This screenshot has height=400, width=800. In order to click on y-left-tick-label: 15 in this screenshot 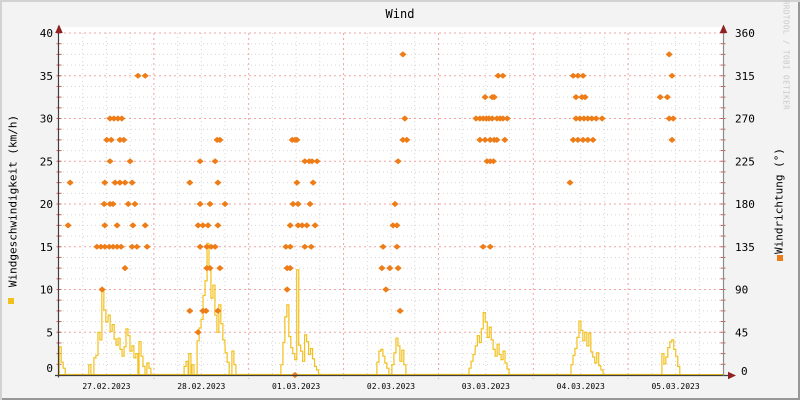, I will do `click(46, 247)`.